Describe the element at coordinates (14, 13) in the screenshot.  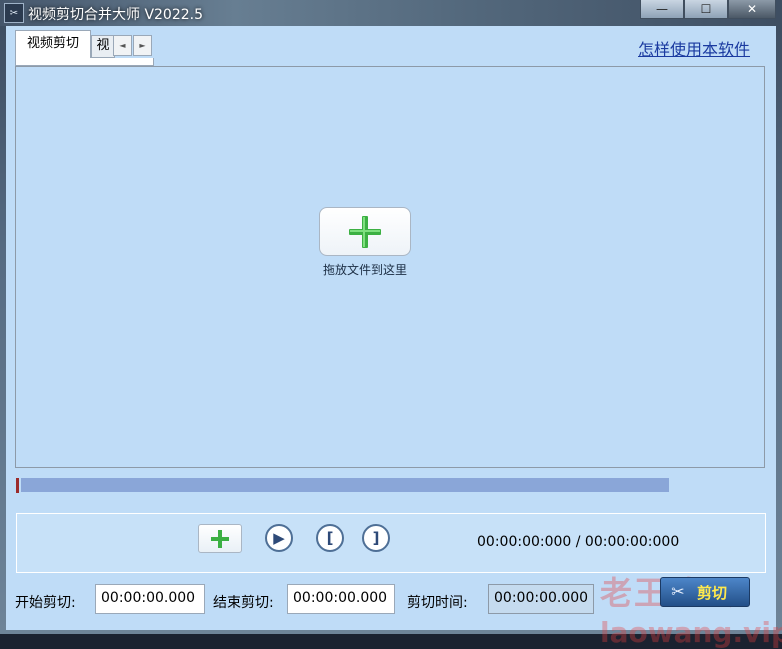
I see `app-icon: ✂` at that location.